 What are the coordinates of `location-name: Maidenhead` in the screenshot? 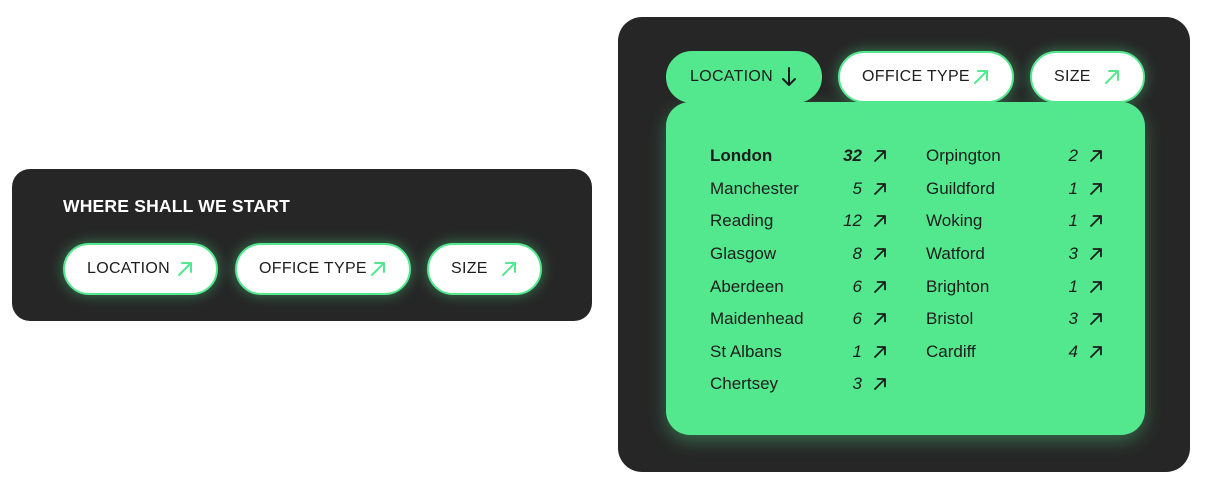 It's located at (757, 319).